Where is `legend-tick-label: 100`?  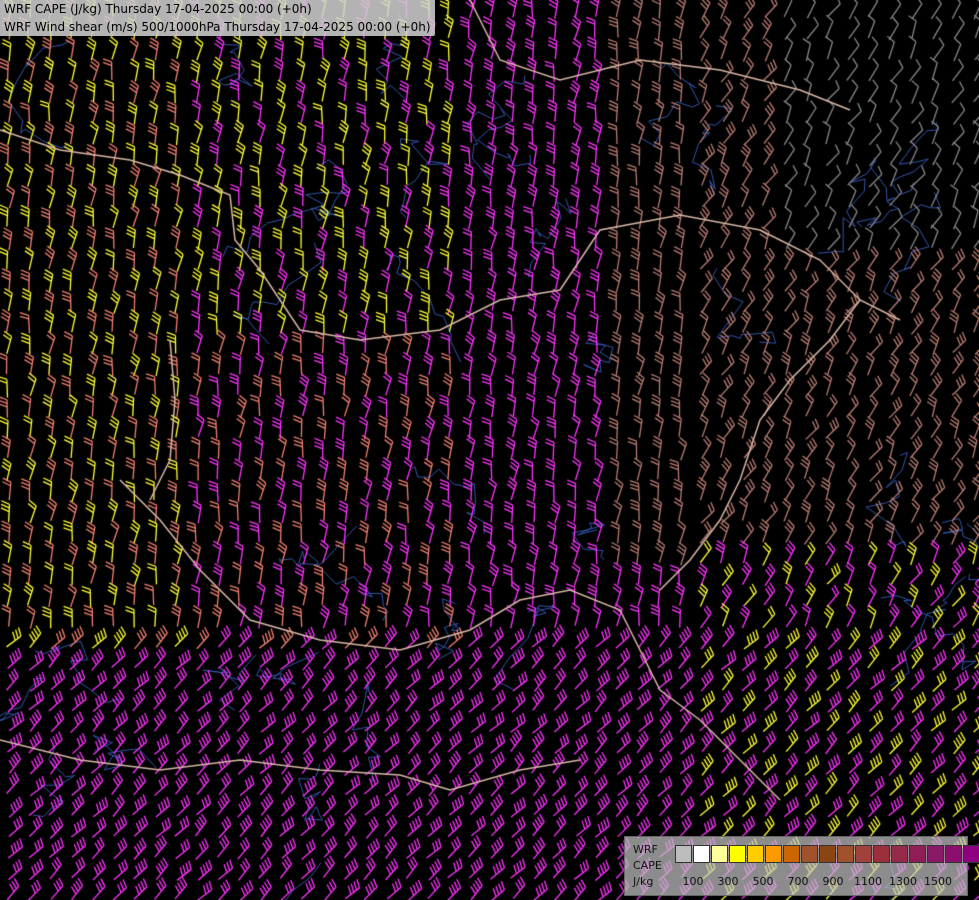 legend-tick-label: 100 is located at coordinates (693, 881).